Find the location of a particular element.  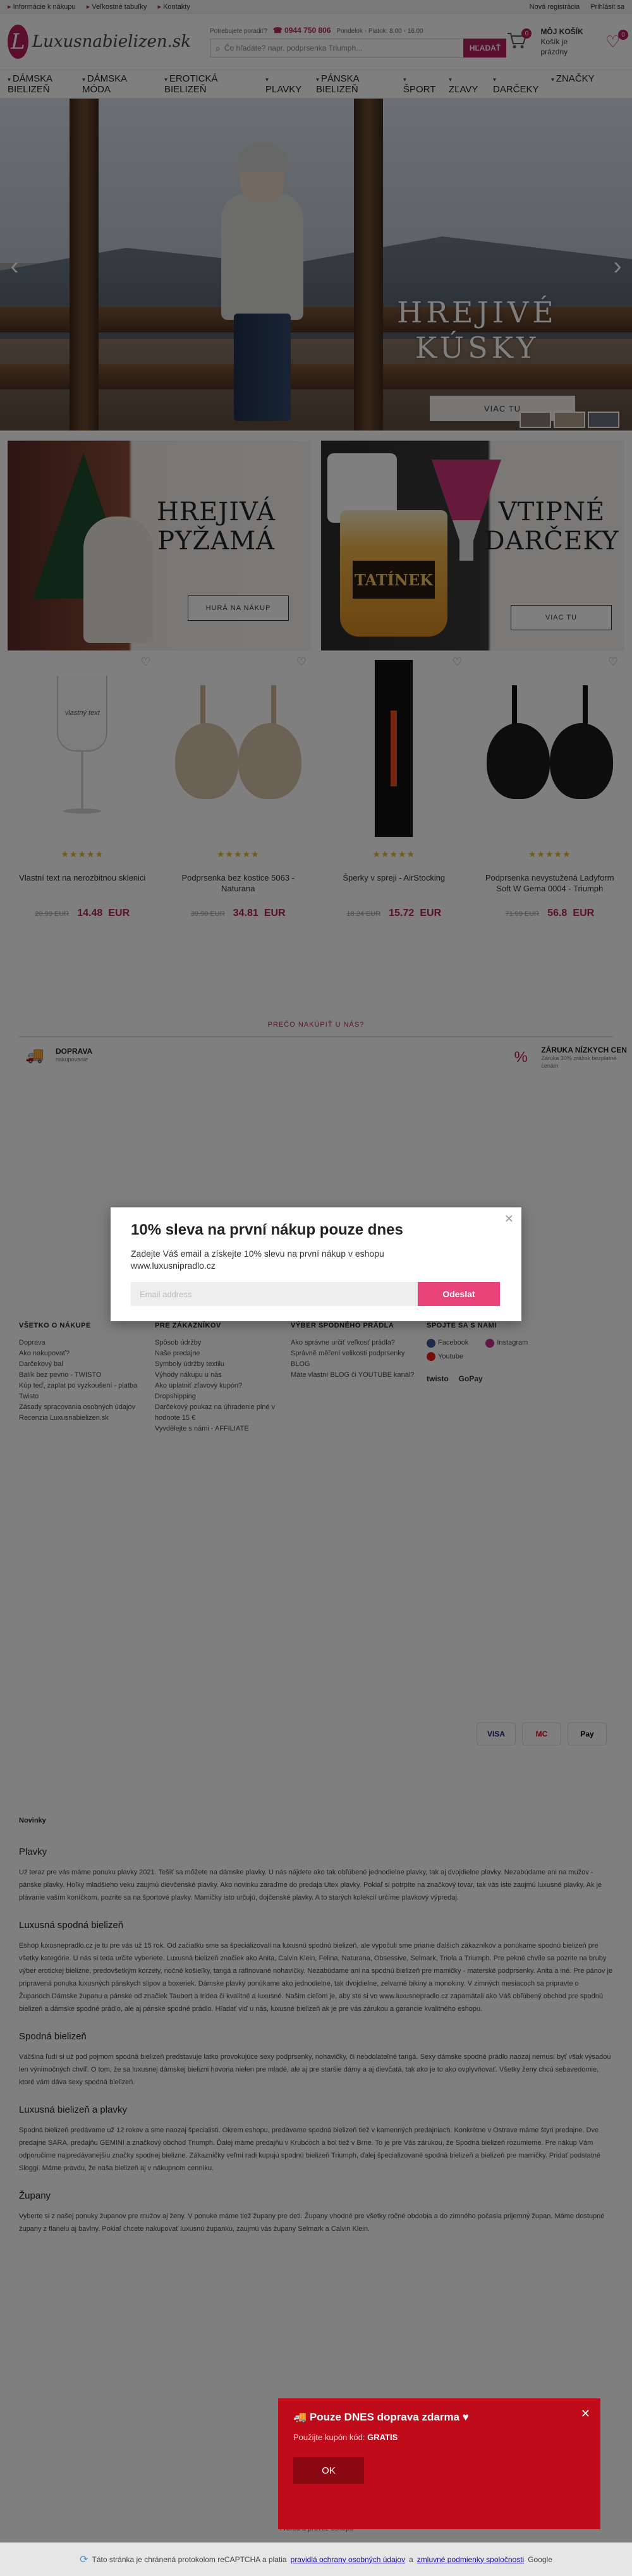

recaptcha-logo-icon: ⟳ is located at coordinates (84, 2559).